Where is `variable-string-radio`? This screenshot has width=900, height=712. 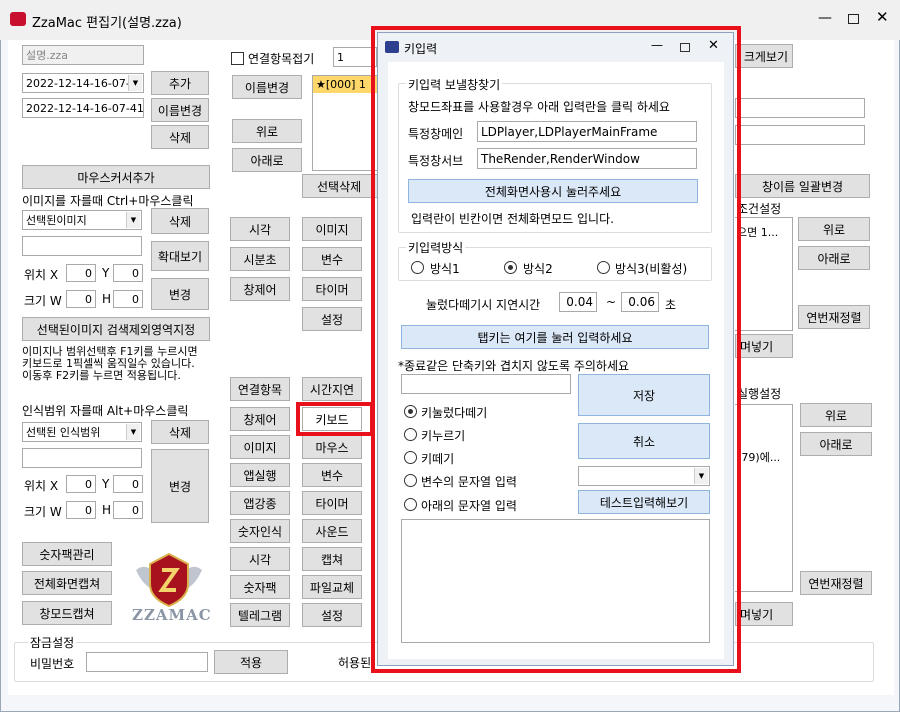
variable-string-radio is located at coordinates (410, 480).